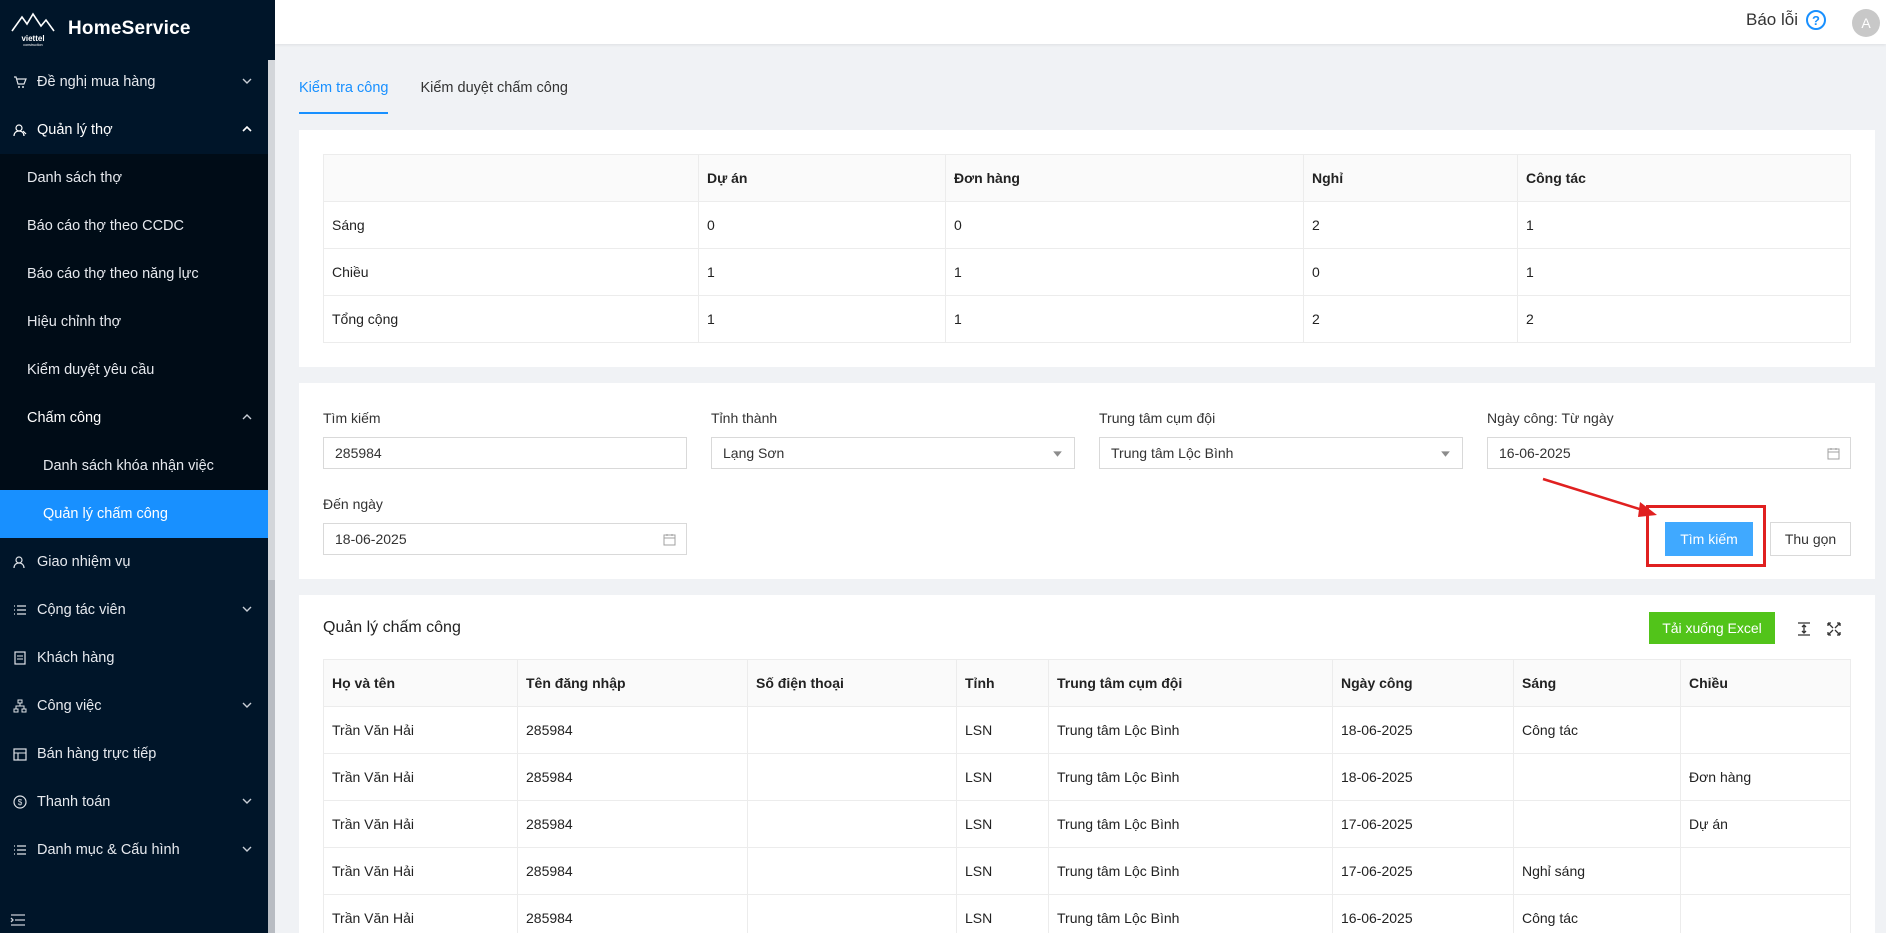 This screenshot has width=1886, height=933. I want to click on tab-approve-timekeeping: Kiểm duyệt chấm công, so click(494, 97).